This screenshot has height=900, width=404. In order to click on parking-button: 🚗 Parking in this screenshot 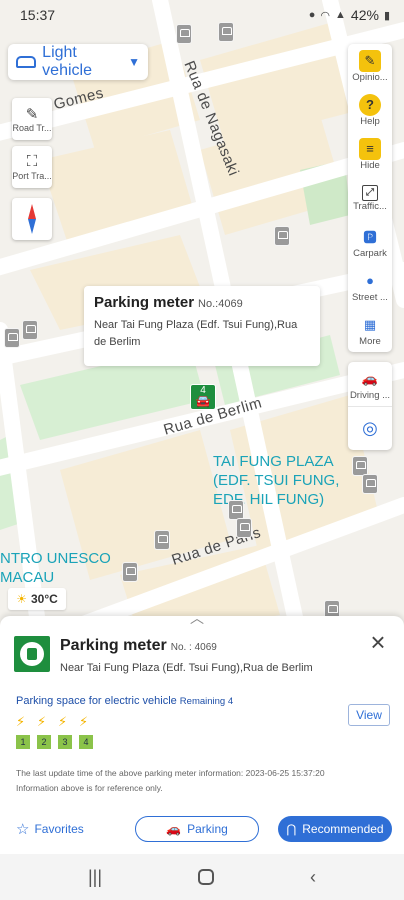, I will do `click(197, 829)`.